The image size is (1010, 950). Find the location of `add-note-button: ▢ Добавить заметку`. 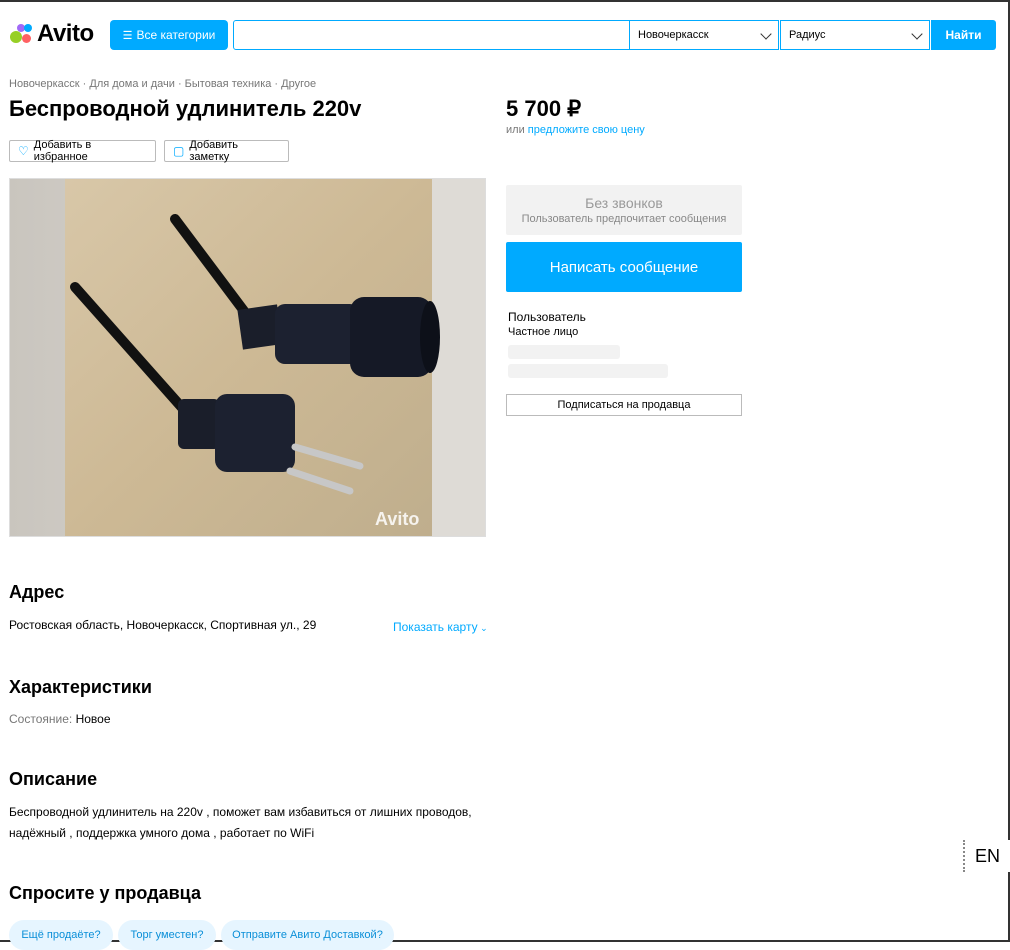

add-note-button: ▢ Добавить заметку is located at coordinates (226, 151).